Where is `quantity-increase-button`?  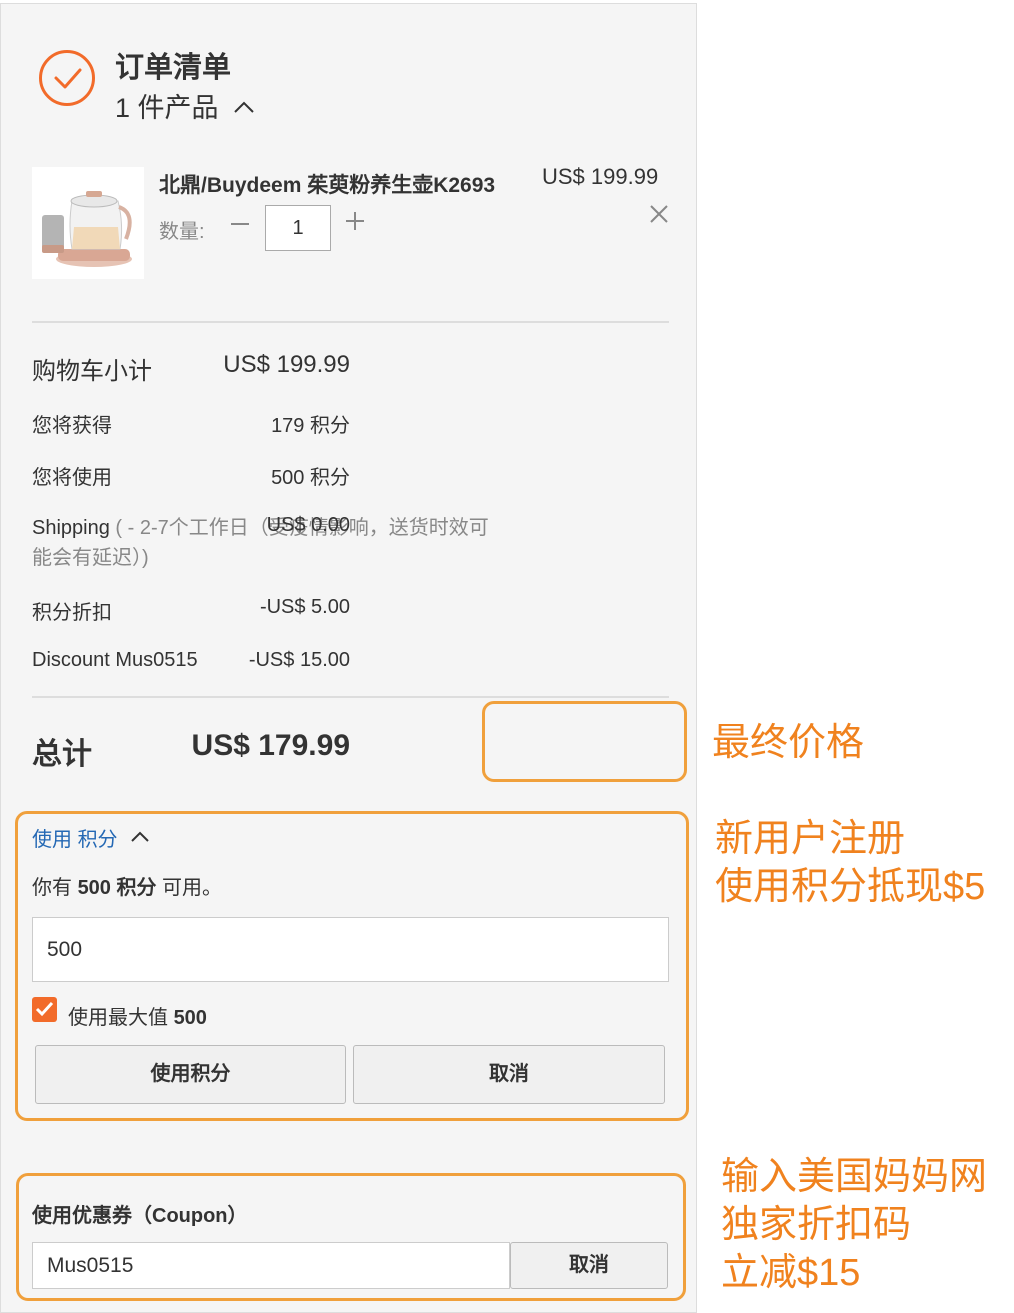 quantity-increase-button is located at coordinates (355, 223).